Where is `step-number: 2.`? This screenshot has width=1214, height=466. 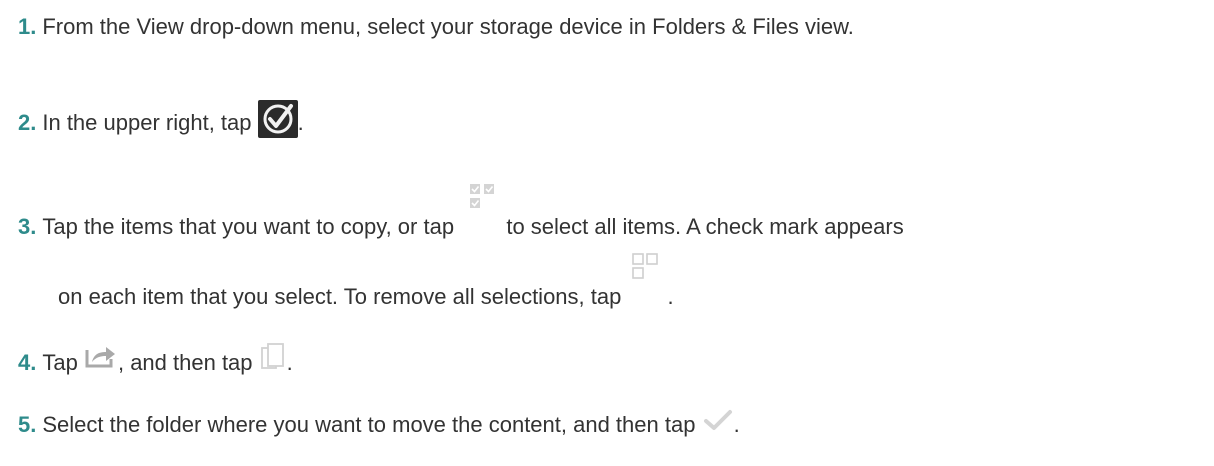 step-number: 2. is located at coordinates (27, 122).